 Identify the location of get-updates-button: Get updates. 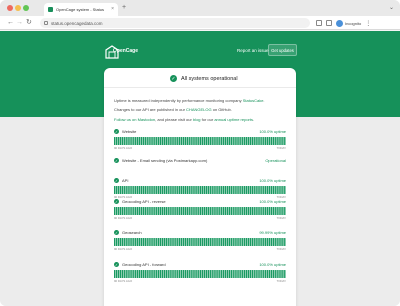
(282, 50).